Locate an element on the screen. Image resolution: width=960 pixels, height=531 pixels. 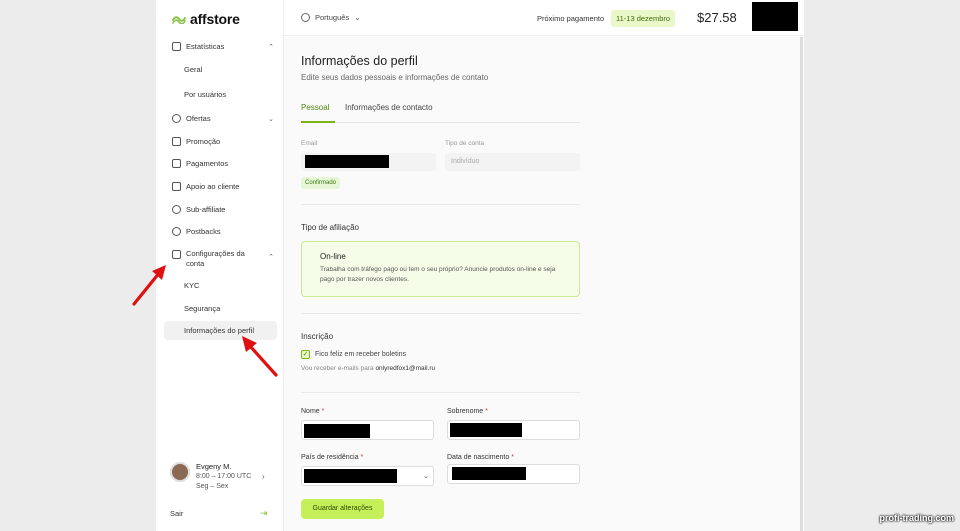
sidebar-item-postbacks: Postbacks is located at coordinates (228, 231).